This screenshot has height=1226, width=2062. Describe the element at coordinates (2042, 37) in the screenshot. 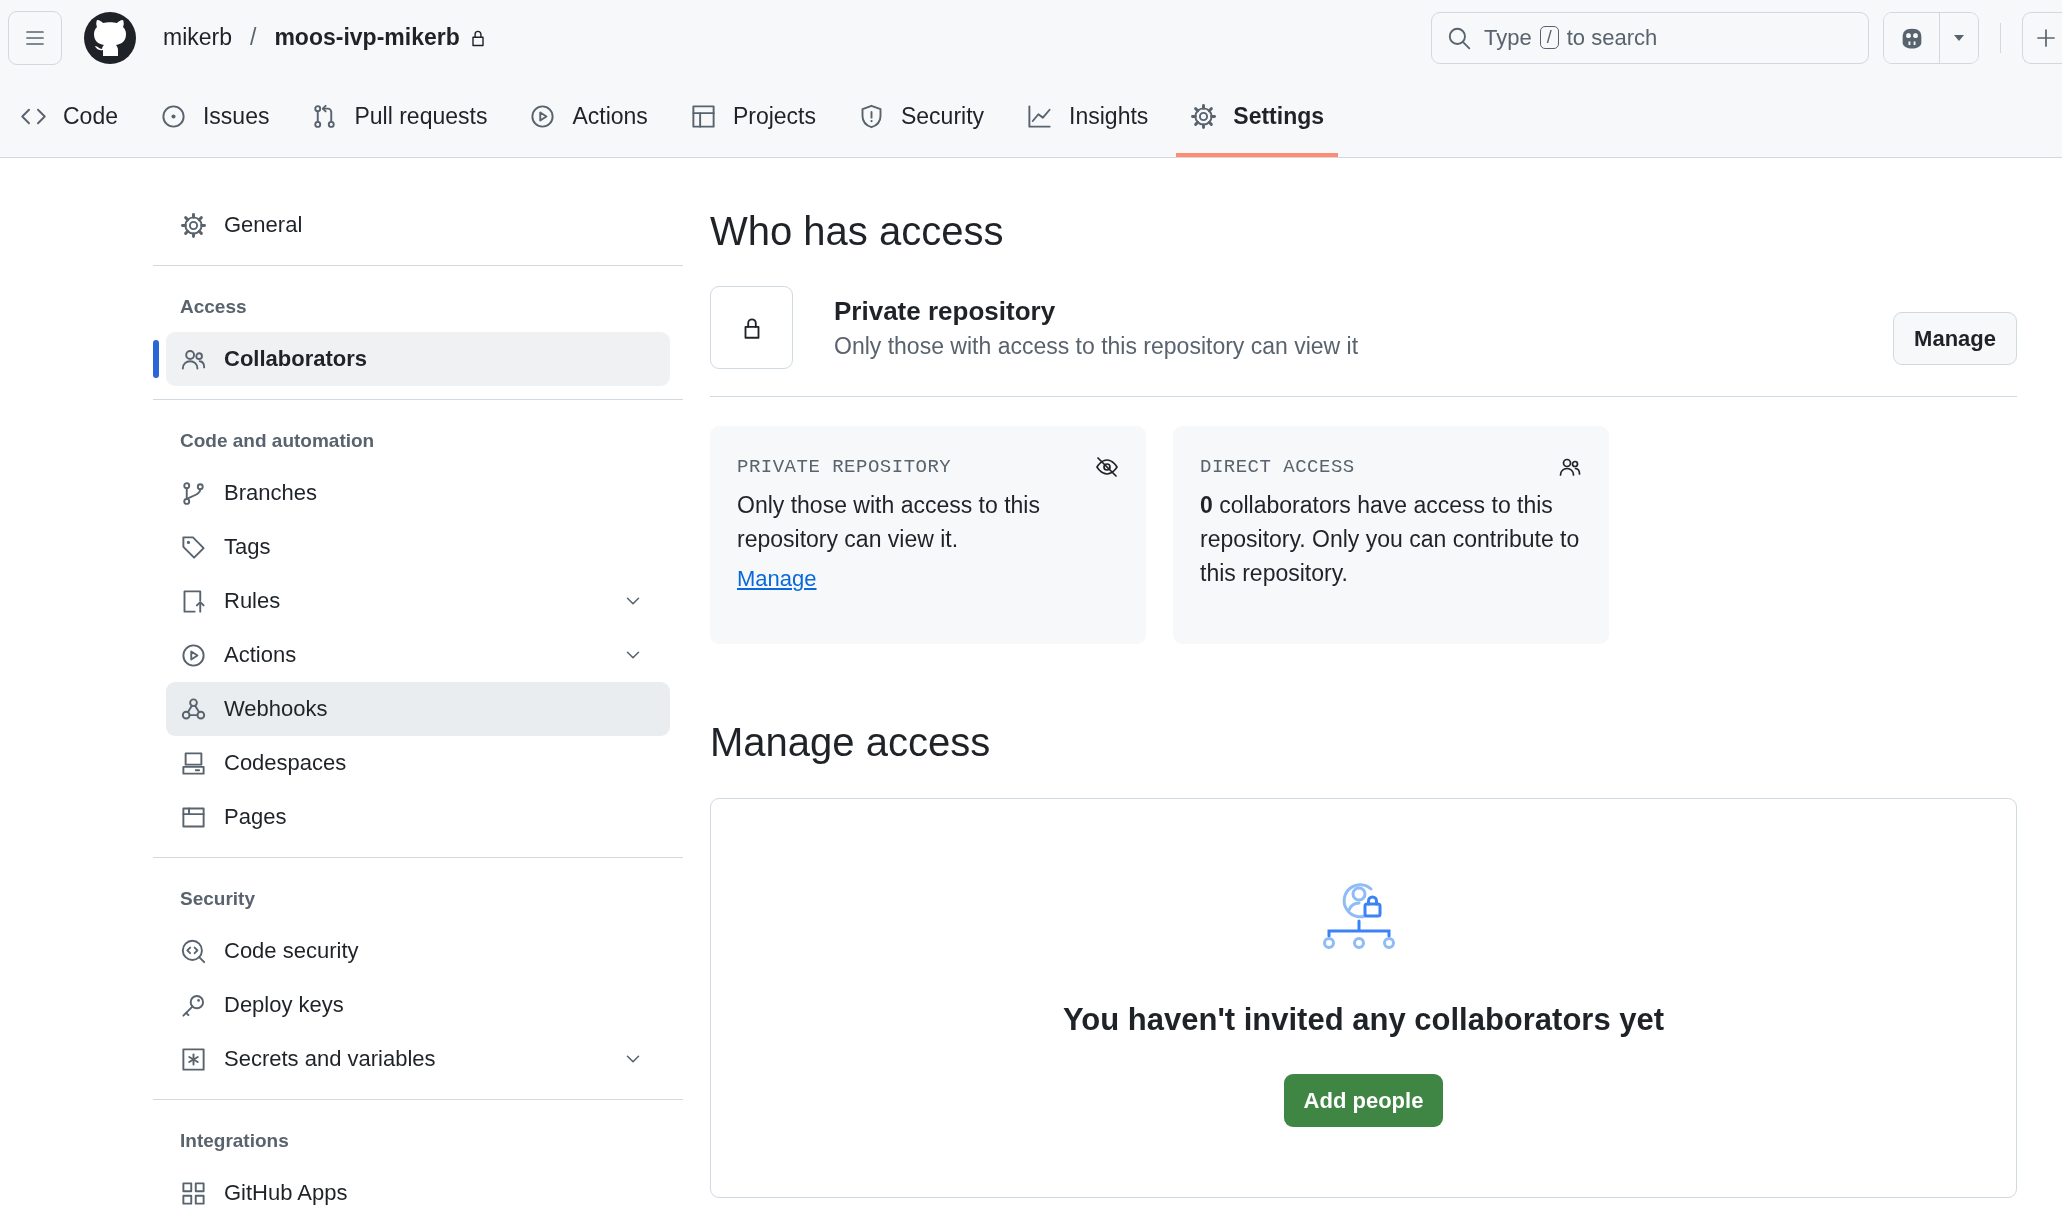

I see `create-button` at that location.